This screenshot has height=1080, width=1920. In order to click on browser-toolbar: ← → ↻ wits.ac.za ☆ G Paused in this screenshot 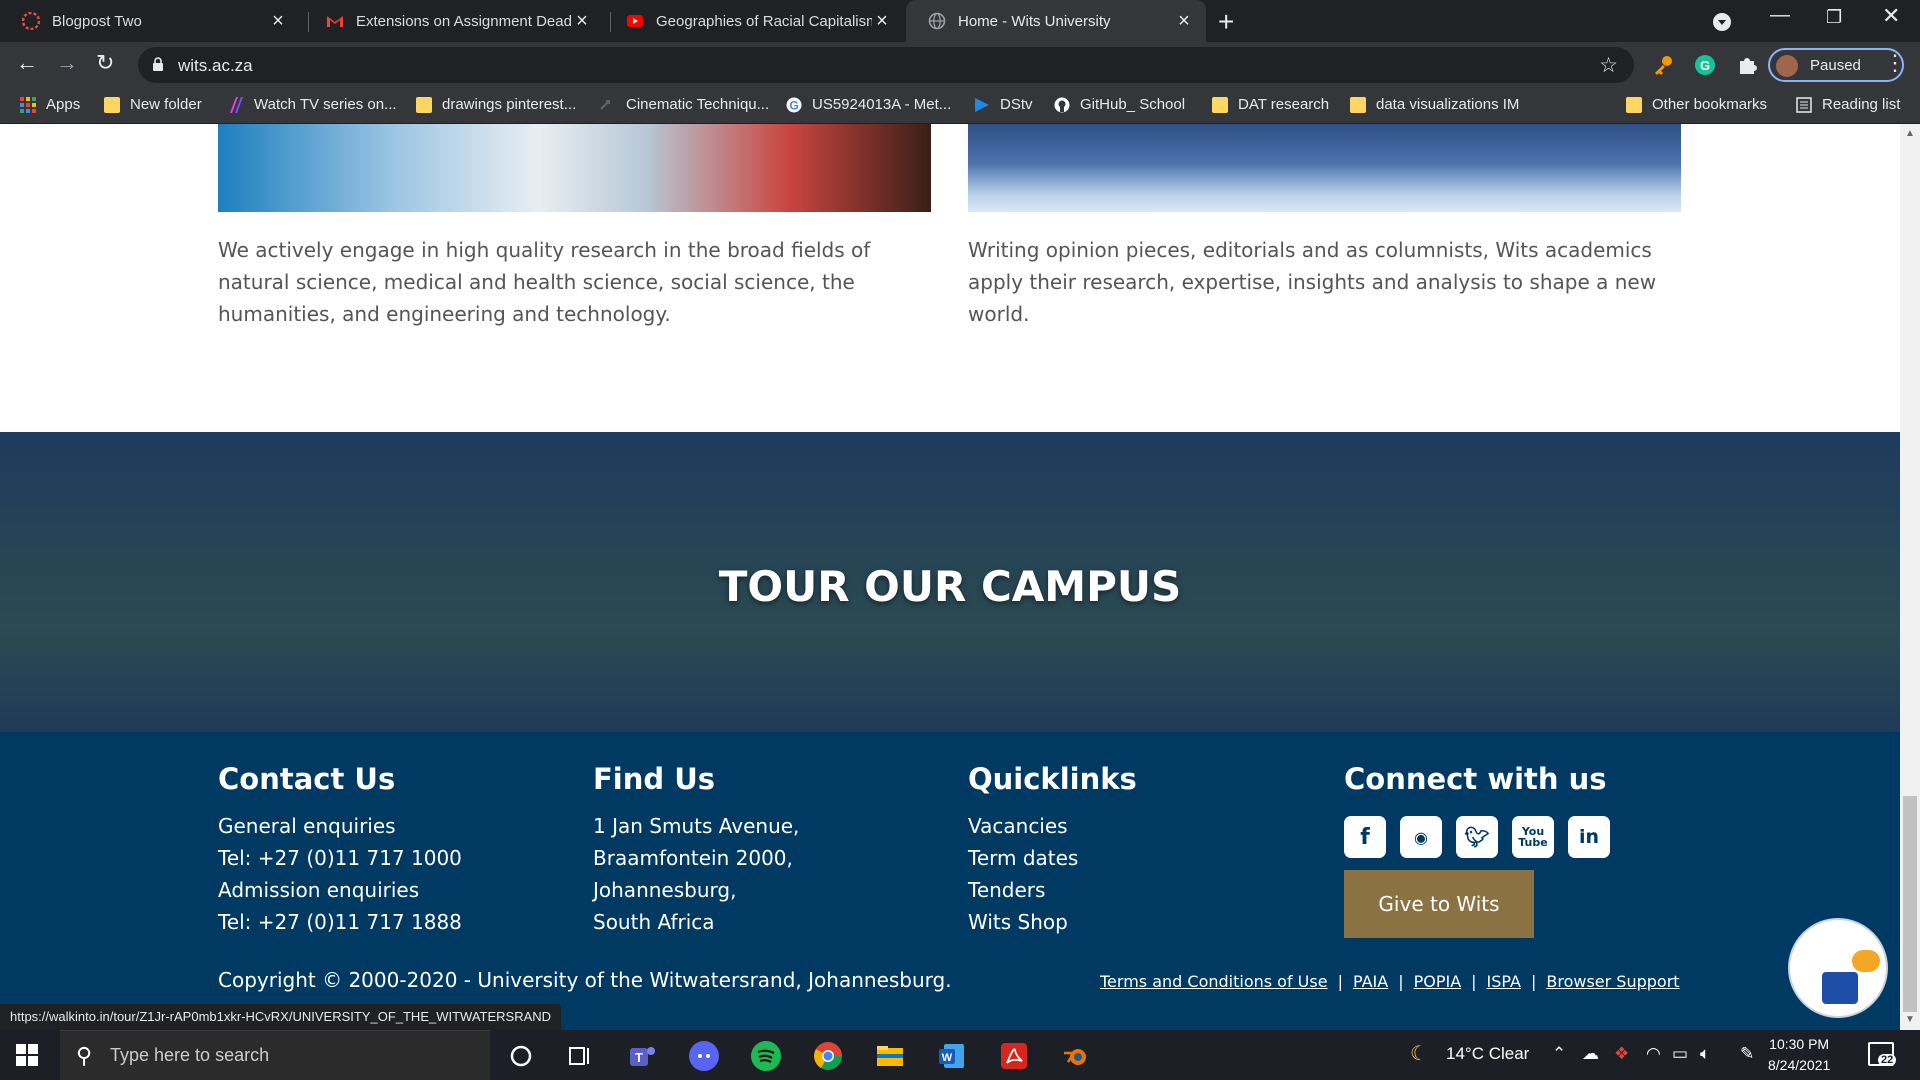, I will do `click(960, 65)`.